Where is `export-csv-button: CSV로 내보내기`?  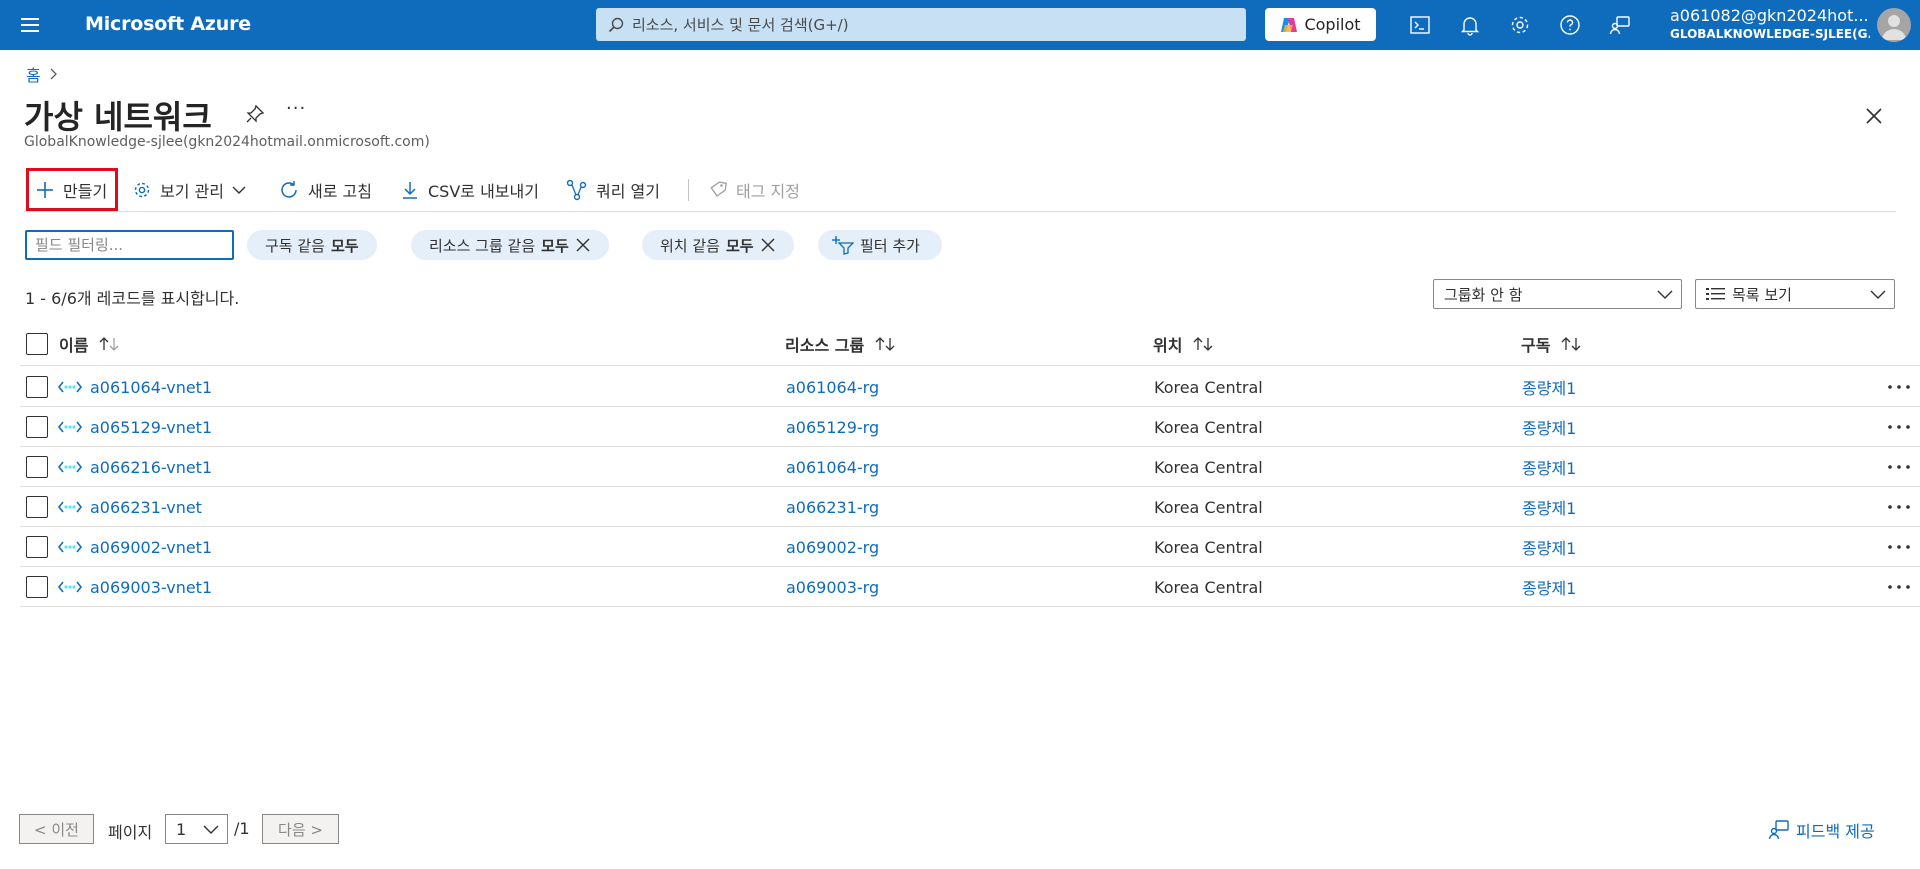 export-csv-button: CSV로 내보내기 is located at coordinates (469, 189).